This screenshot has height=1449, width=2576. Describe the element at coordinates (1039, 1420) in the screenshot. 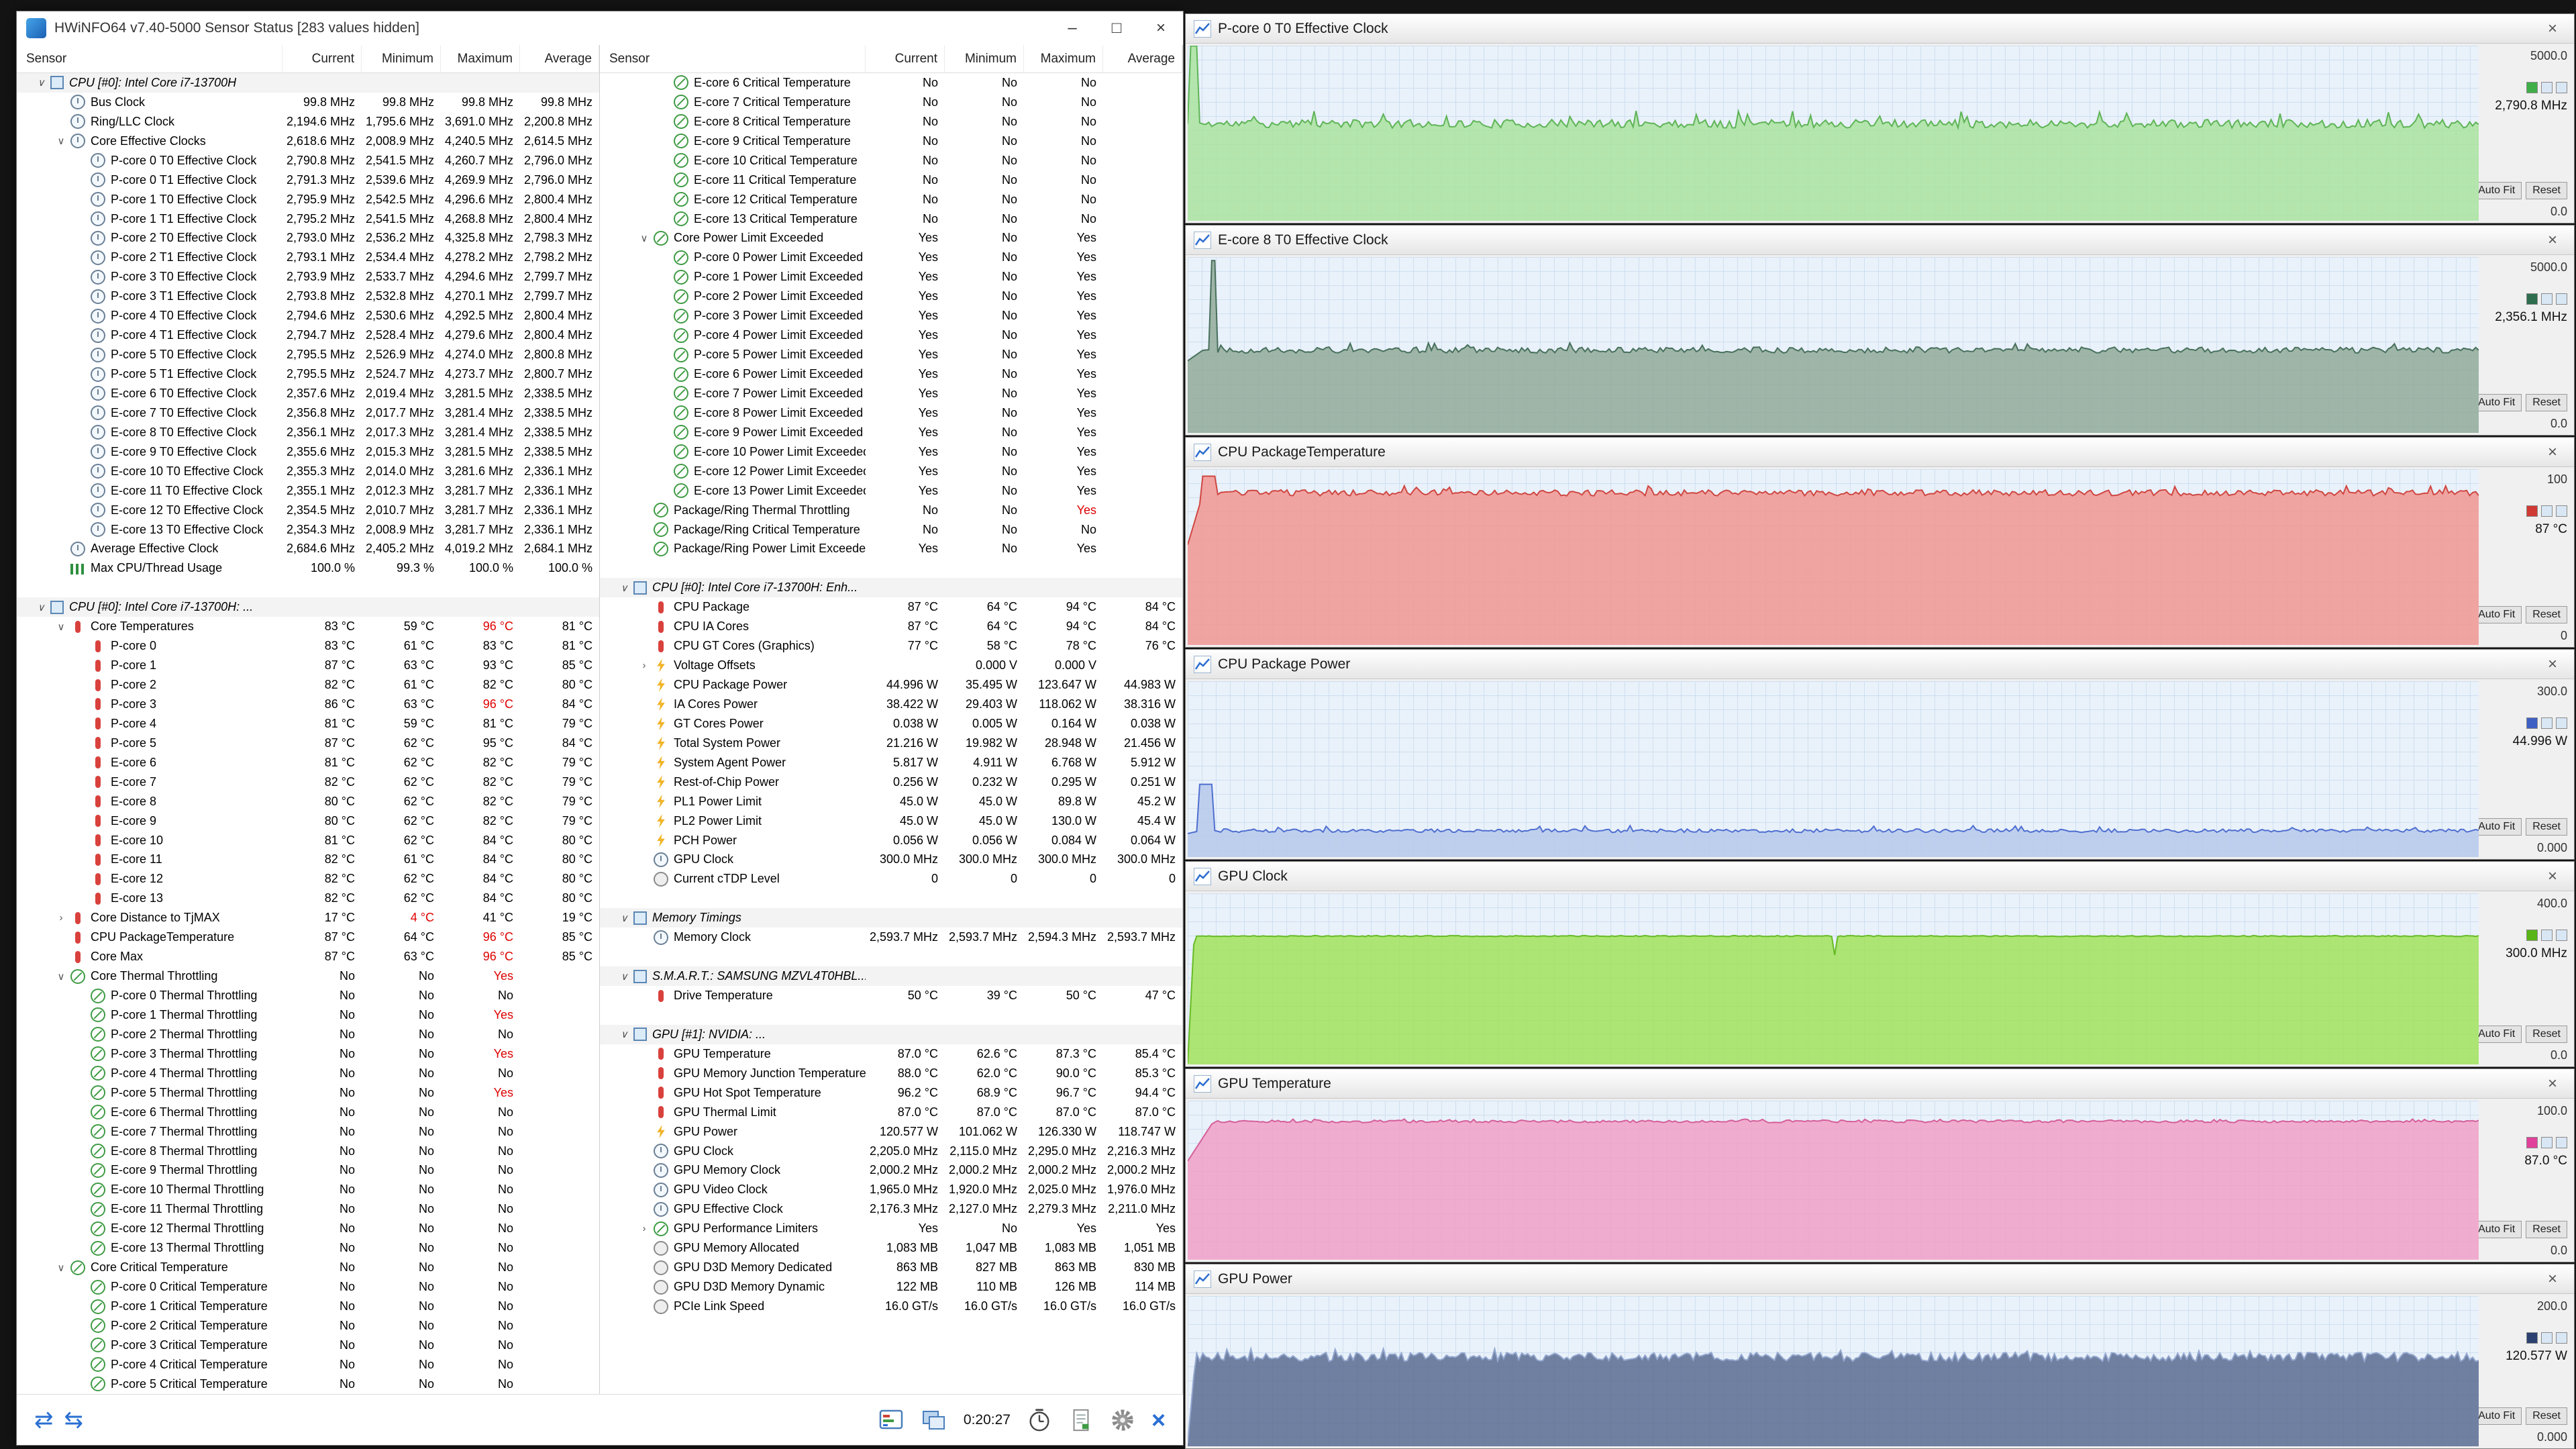

I see `stopwatch-icon` at that location.